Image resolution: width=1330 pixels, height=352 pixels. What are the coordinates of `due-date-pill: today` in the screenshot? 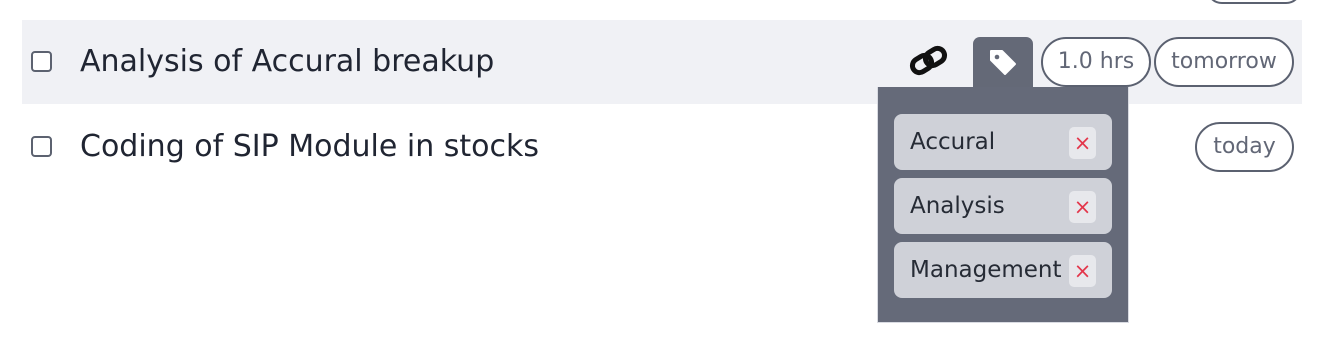 It's located at (1244, 147).